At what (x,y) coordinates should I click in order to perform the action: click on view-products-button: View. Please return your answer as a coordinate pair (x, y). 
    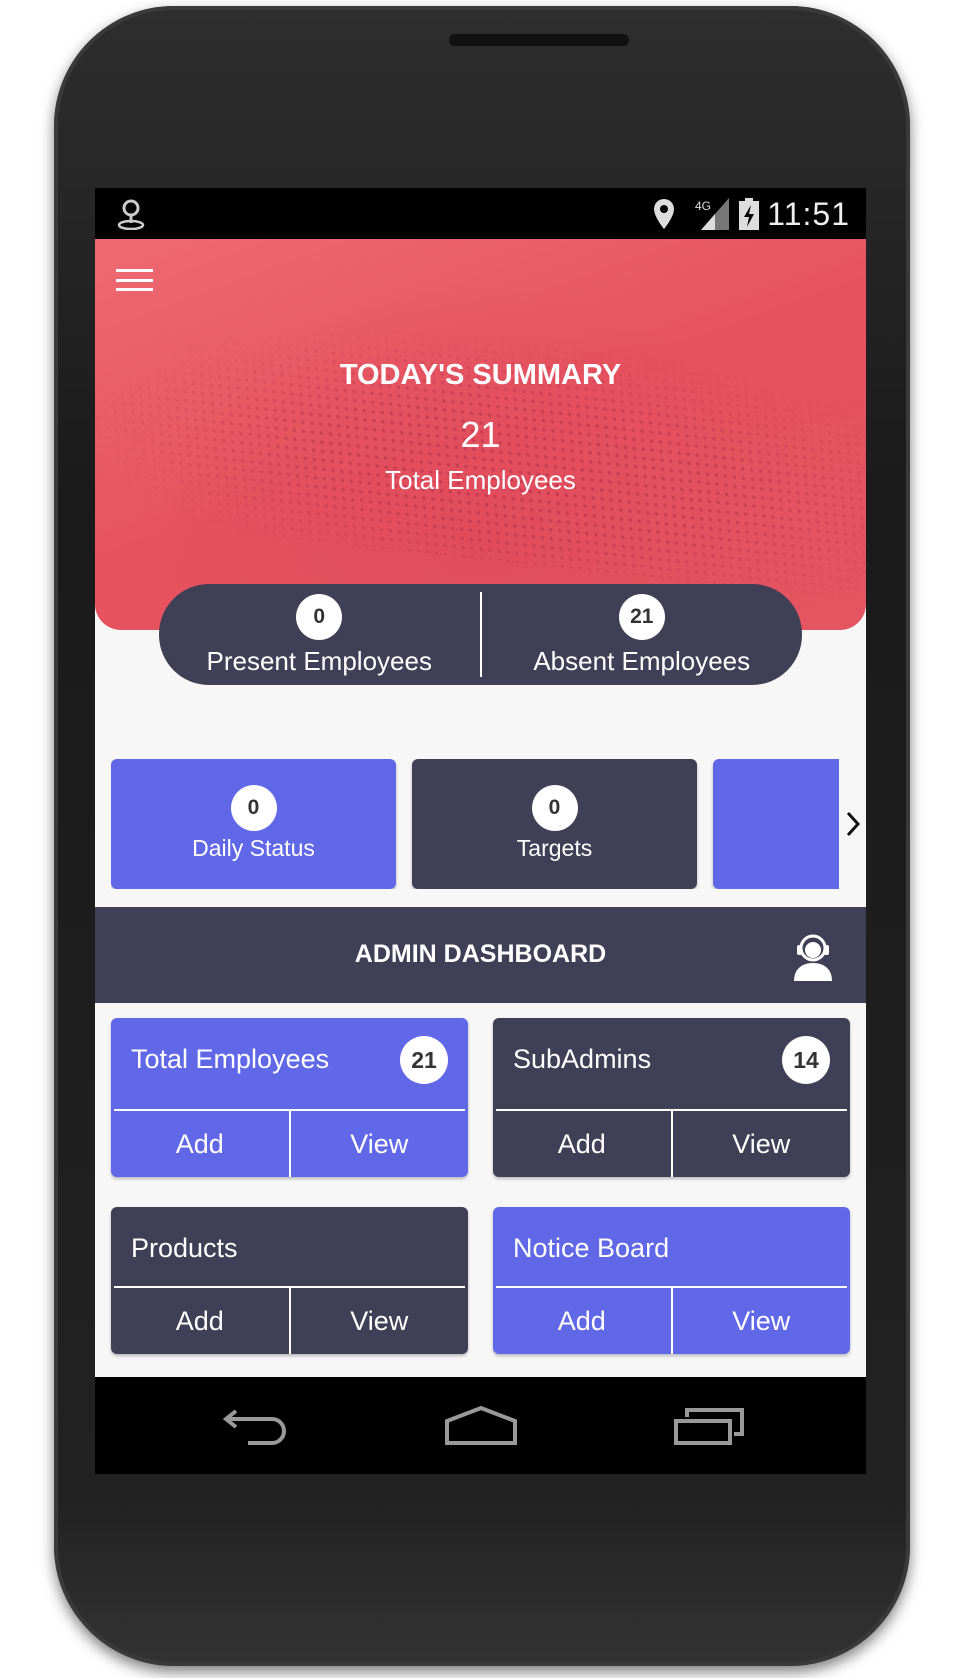
    Looking at the image, I should click on (380, 1321).